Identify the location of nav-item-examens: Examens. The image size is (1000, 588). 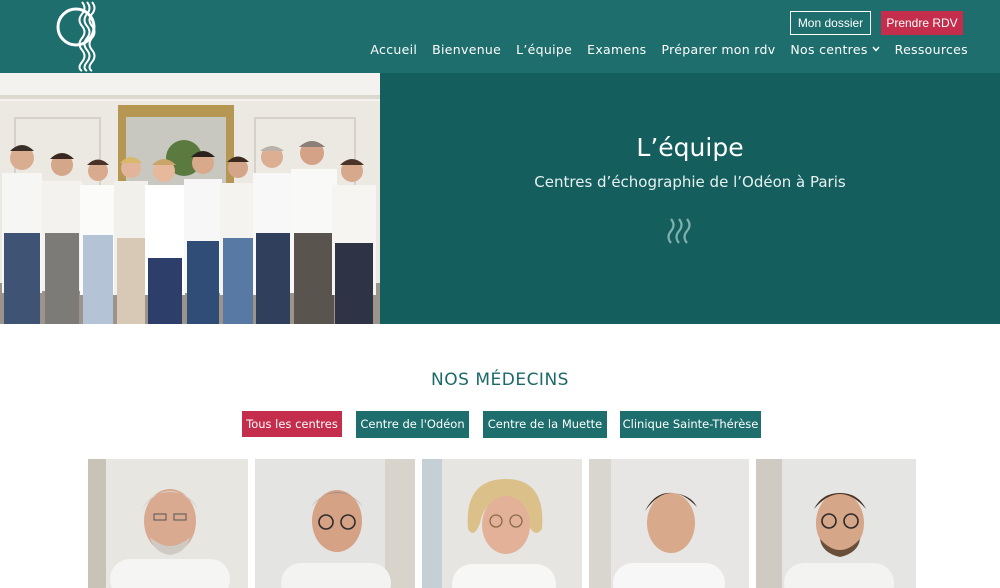
(616, 49).